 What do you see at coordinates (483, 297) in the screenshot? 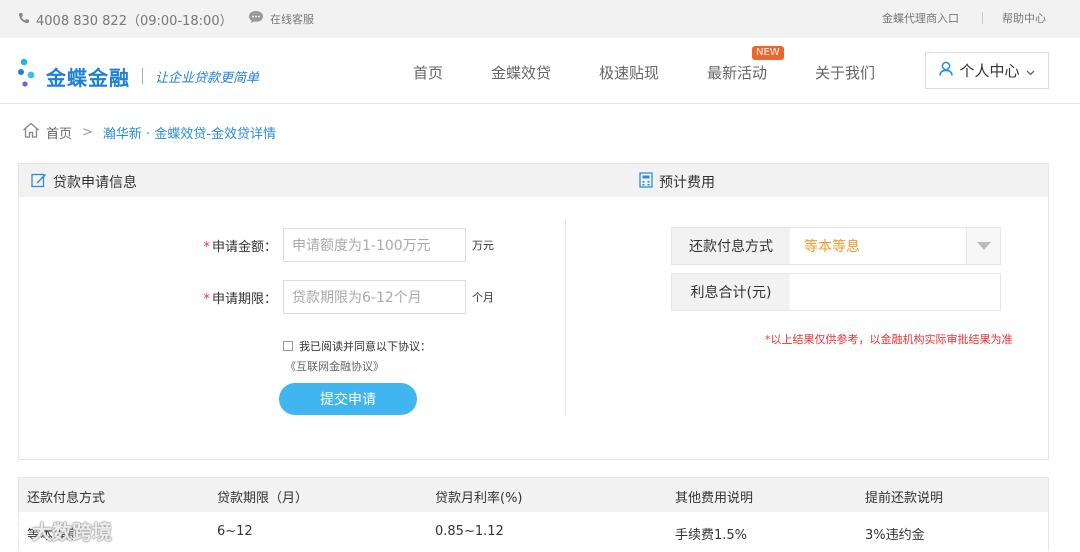
I see `term-unit: 个月` at bounding box center [483, 297].